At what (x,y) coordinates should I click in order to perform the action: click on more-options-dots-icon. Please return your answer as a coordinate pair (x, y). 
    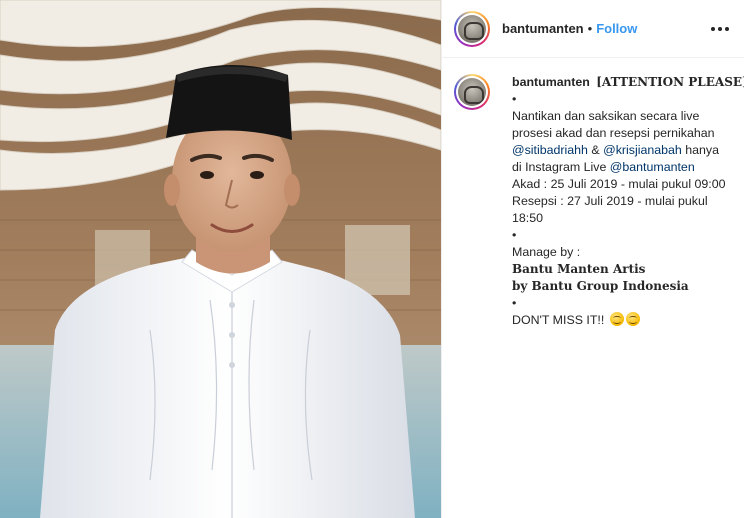
    Looking at the image, I should click on (720, 28).